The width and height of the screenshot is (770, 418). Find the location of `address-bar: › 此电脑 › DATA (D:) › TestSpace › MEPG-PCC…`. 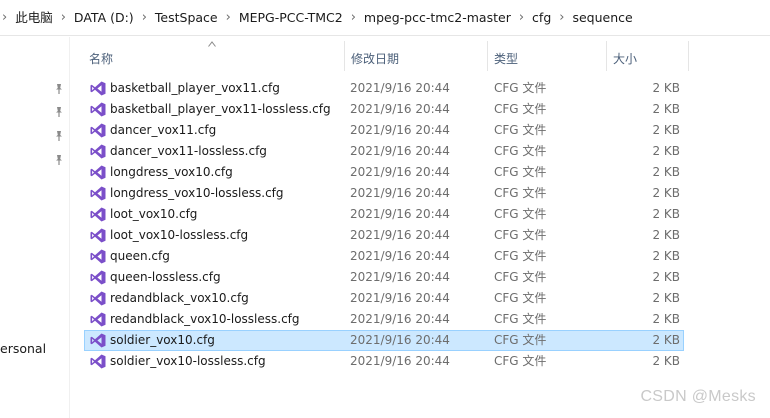

address-bar: › 此电脑 › DATA (D:) › TestSpace › MEPG-PCC… is located at coordinates (385, 18).